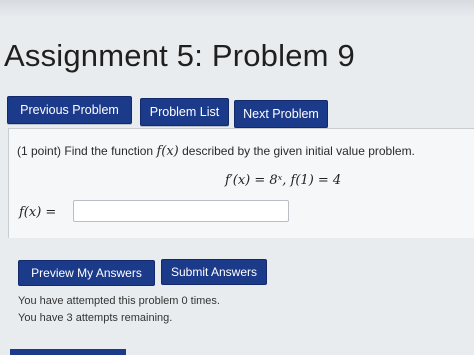  I want to click on bottom-button-edge, so click(68, 352).